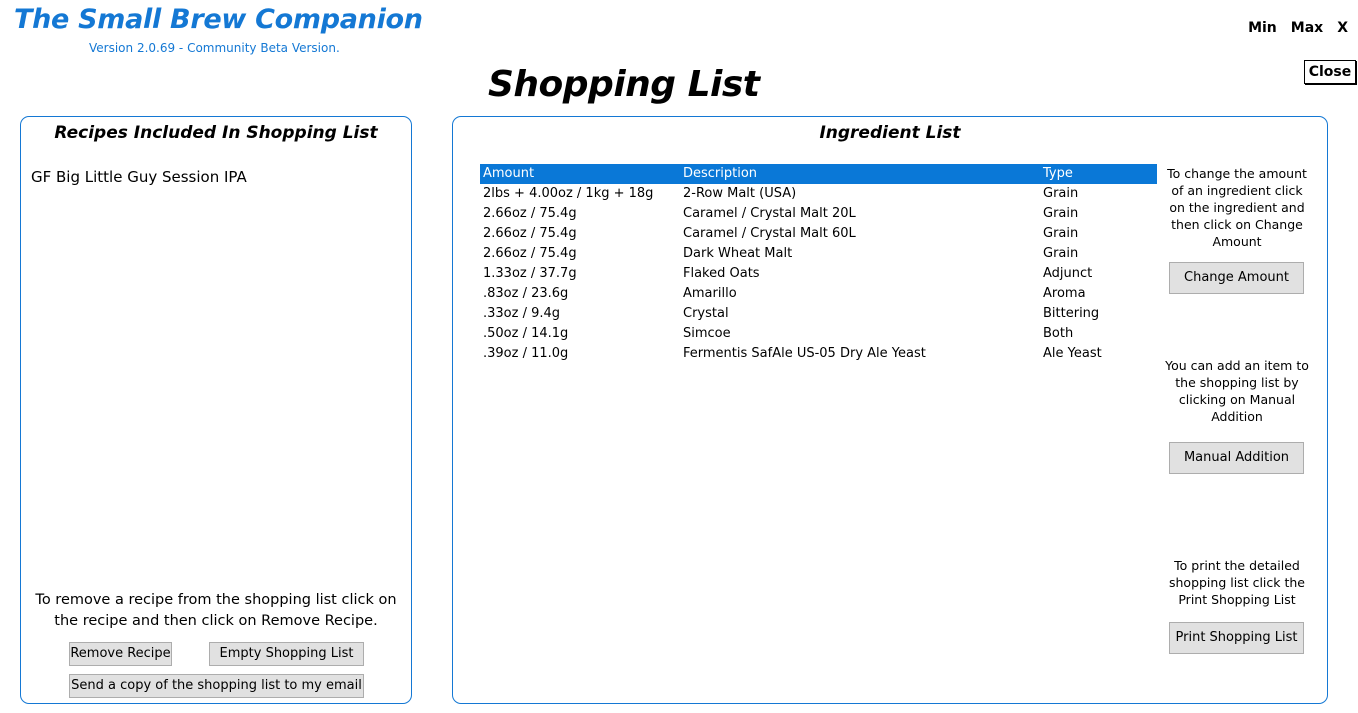 Image resolution: width=1358 pixels, height=713 pixels. I want to click on close-button: Close, so click(1330, 72).